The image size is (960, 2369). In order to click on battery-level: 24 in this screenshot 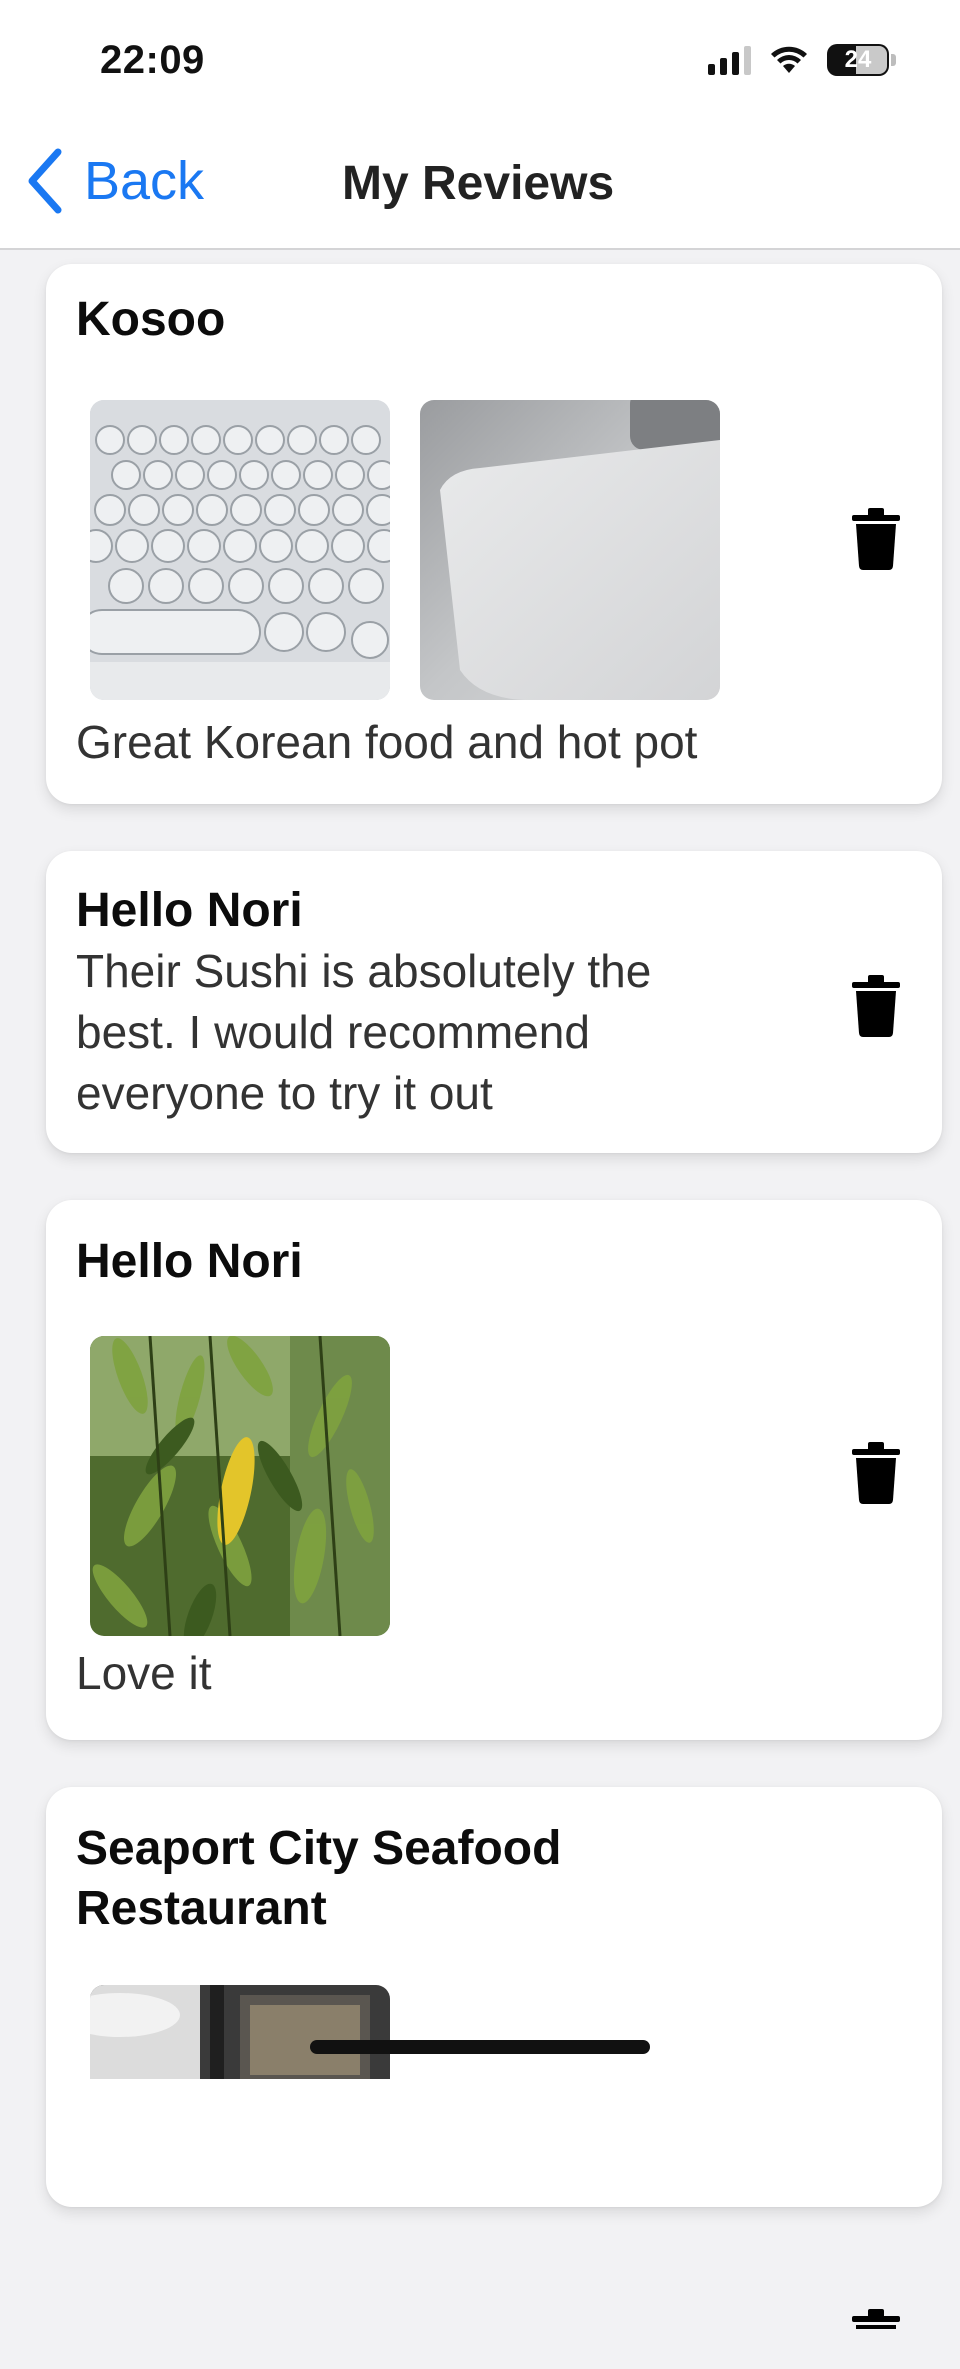, I will do `click(858, 59)`.